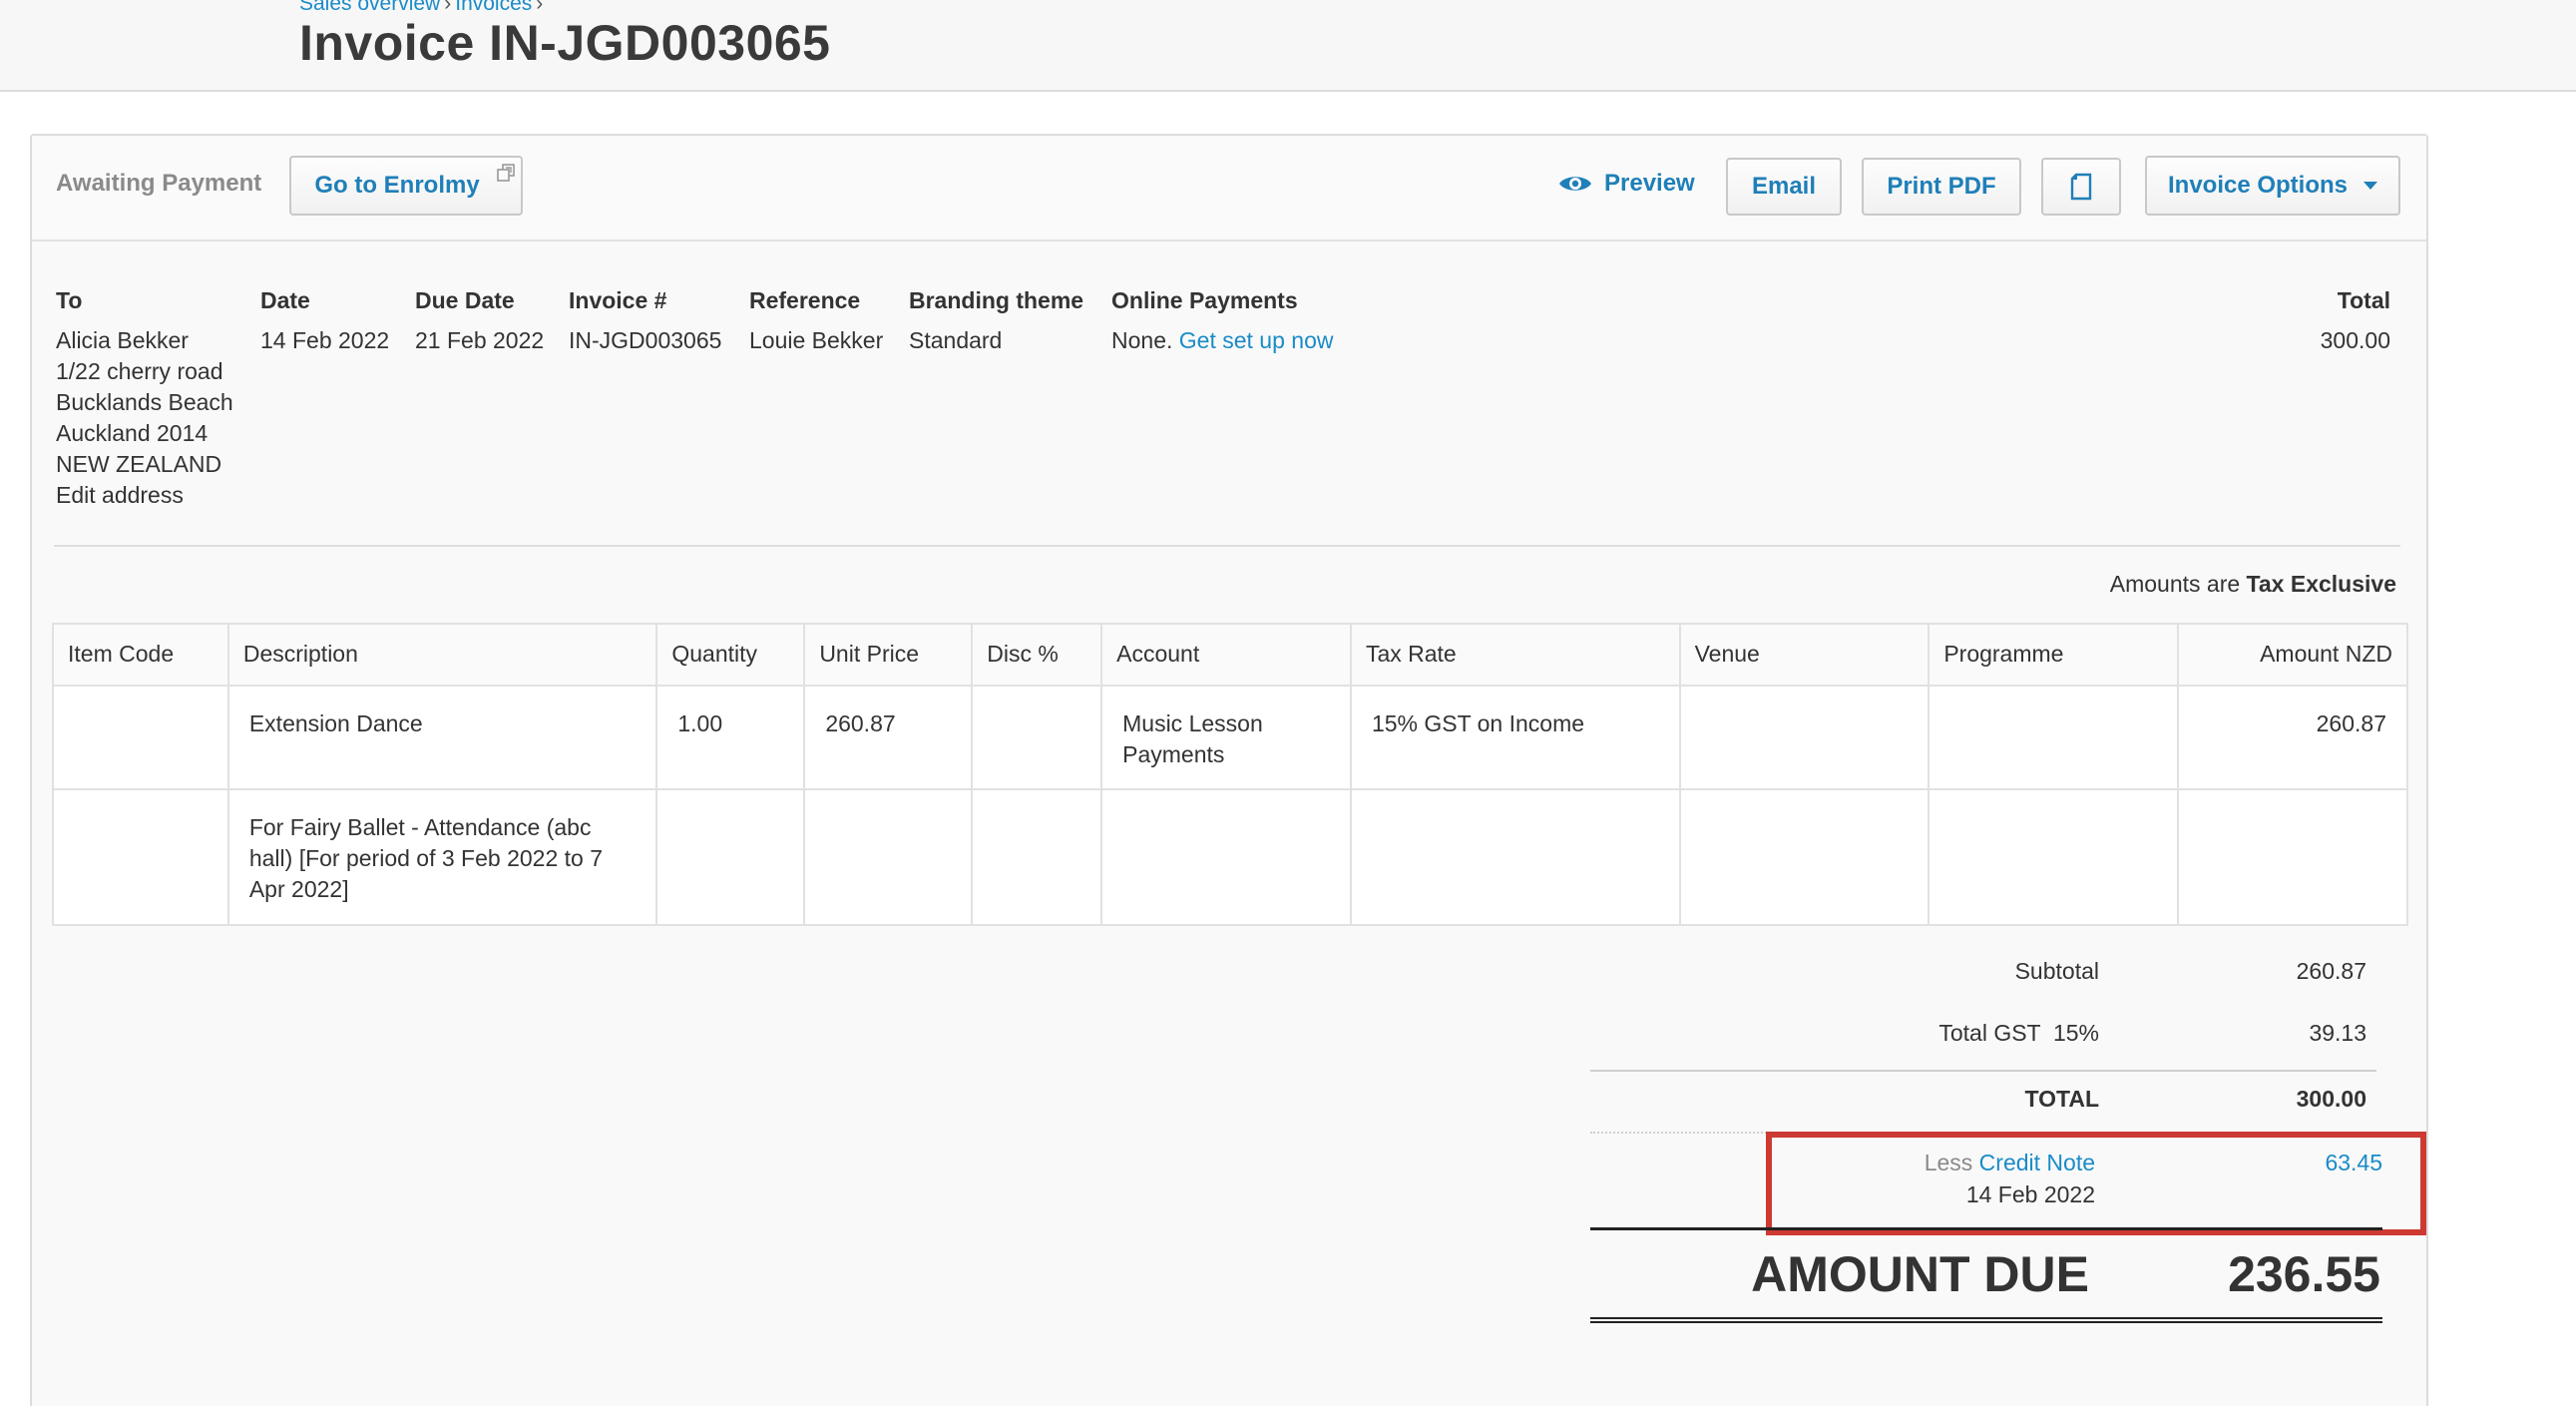 This screenshot has width=2576, height=1406. What do you see at coordinates (140, 857) in the screenshot?
I see `item-code-cell` at bounding box center [140, 857].